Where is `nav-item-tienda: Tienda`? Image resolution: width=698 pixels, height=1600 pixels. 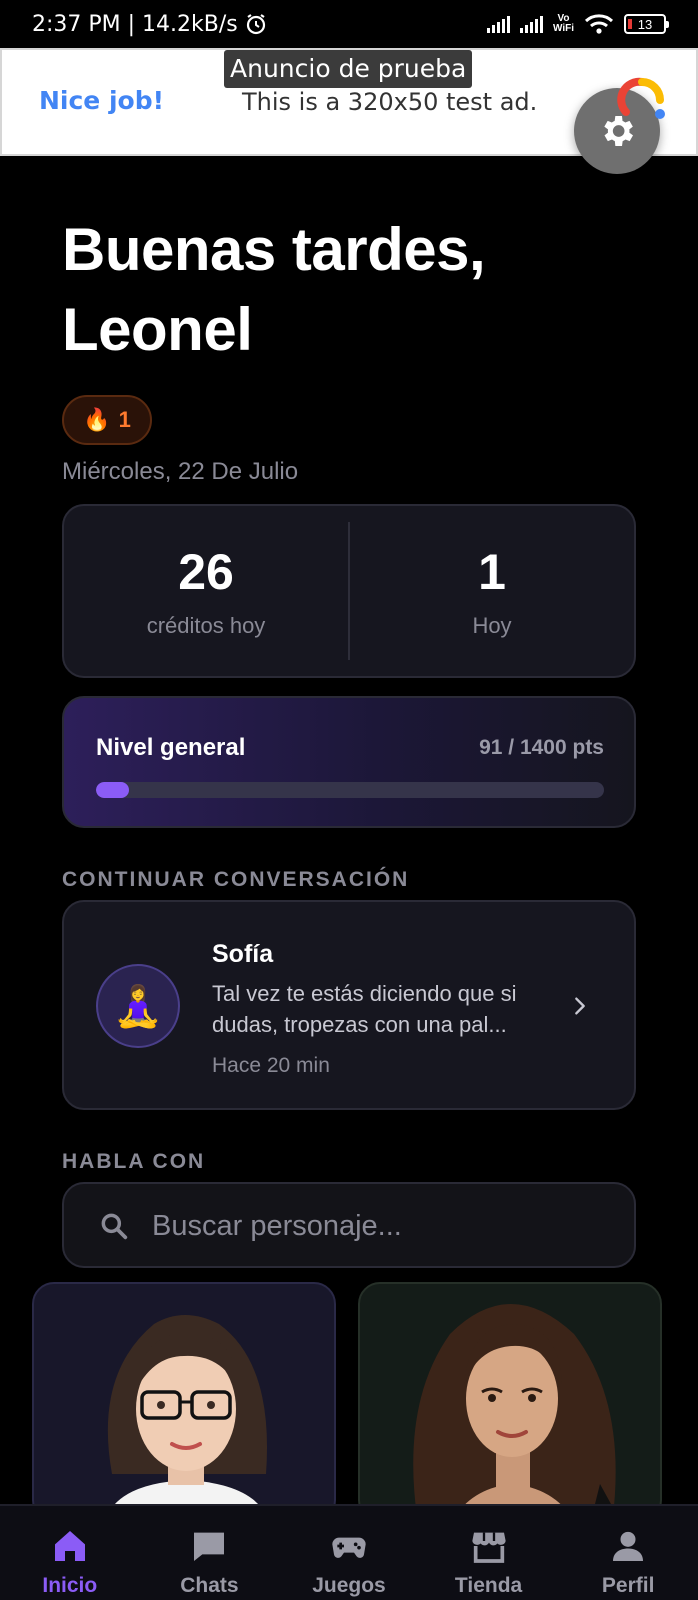
nav-item-tienda: Tienda is located at coordinates (489, 1553).